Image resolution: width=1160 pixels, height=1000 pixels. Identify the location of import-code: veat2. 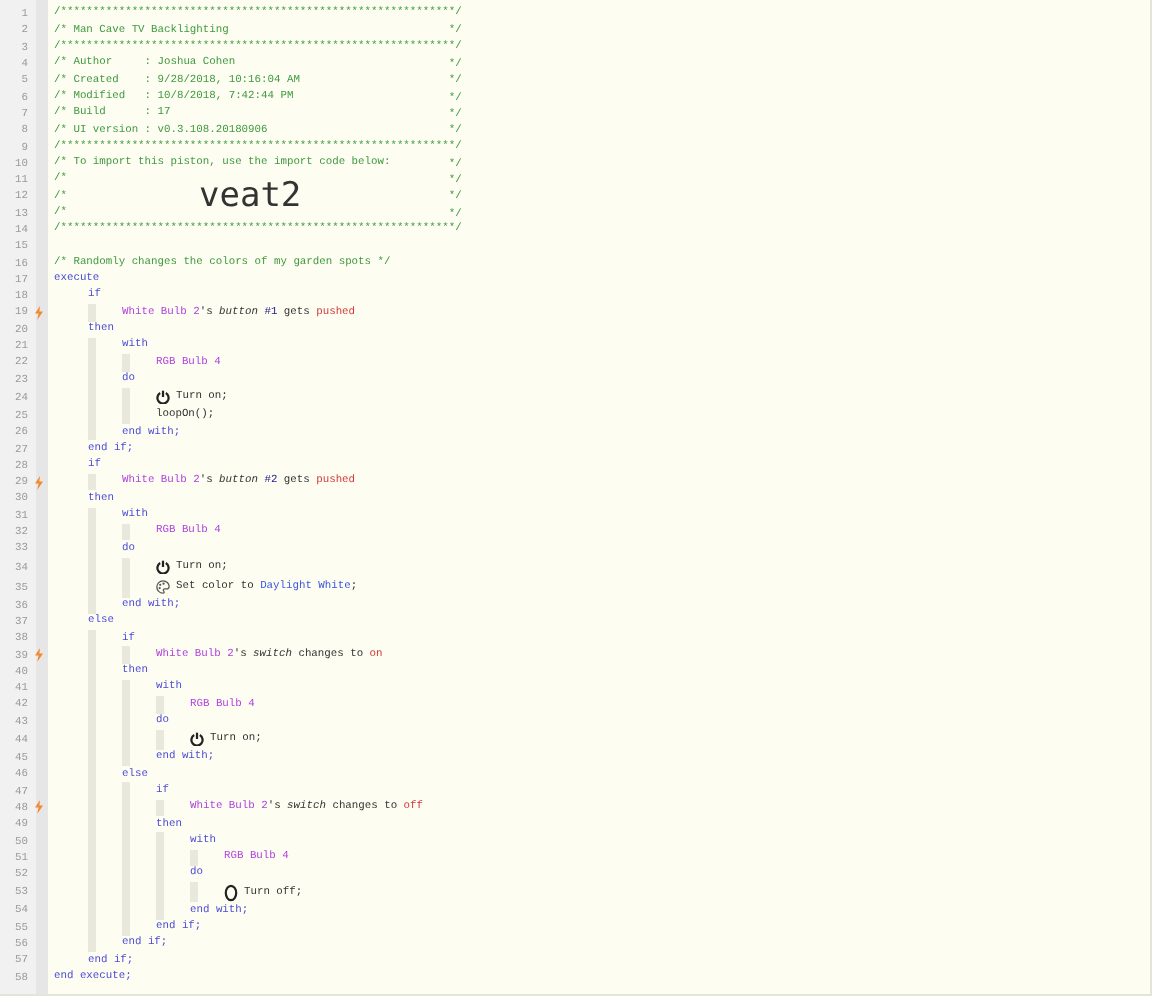
(250, 196).